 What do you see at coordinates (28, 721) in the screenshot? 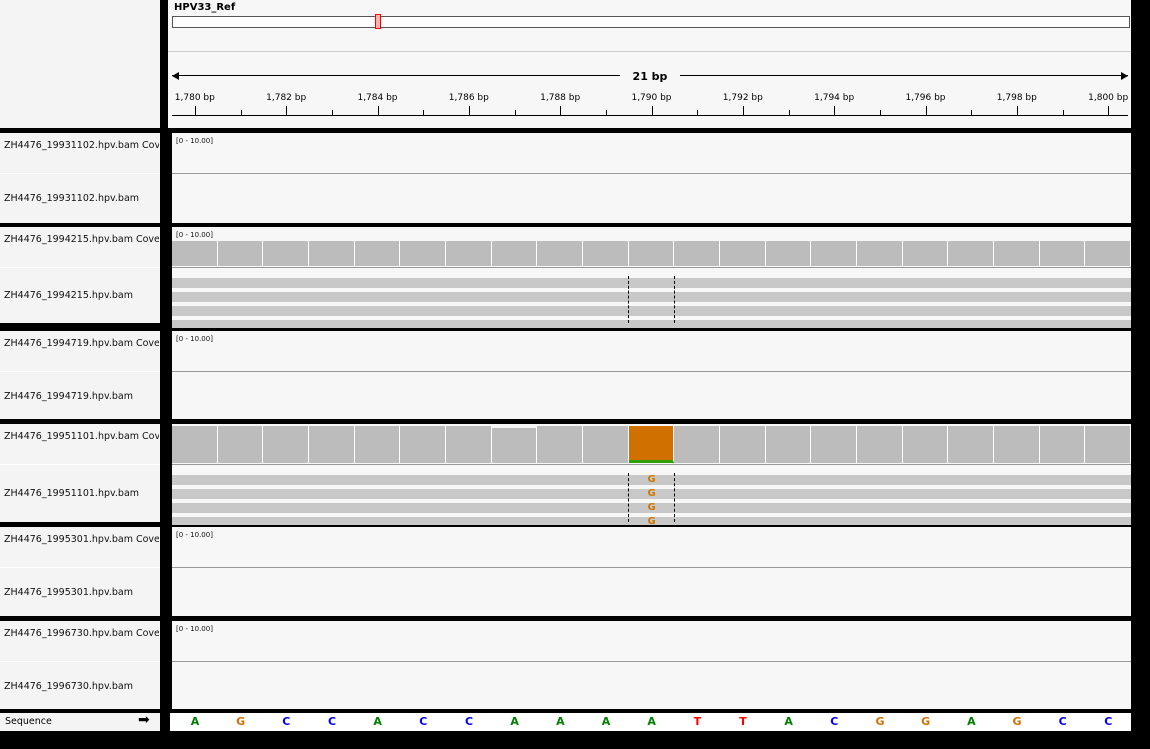
I see `sequence-label: Sequence` at bounding box center [28, 721].